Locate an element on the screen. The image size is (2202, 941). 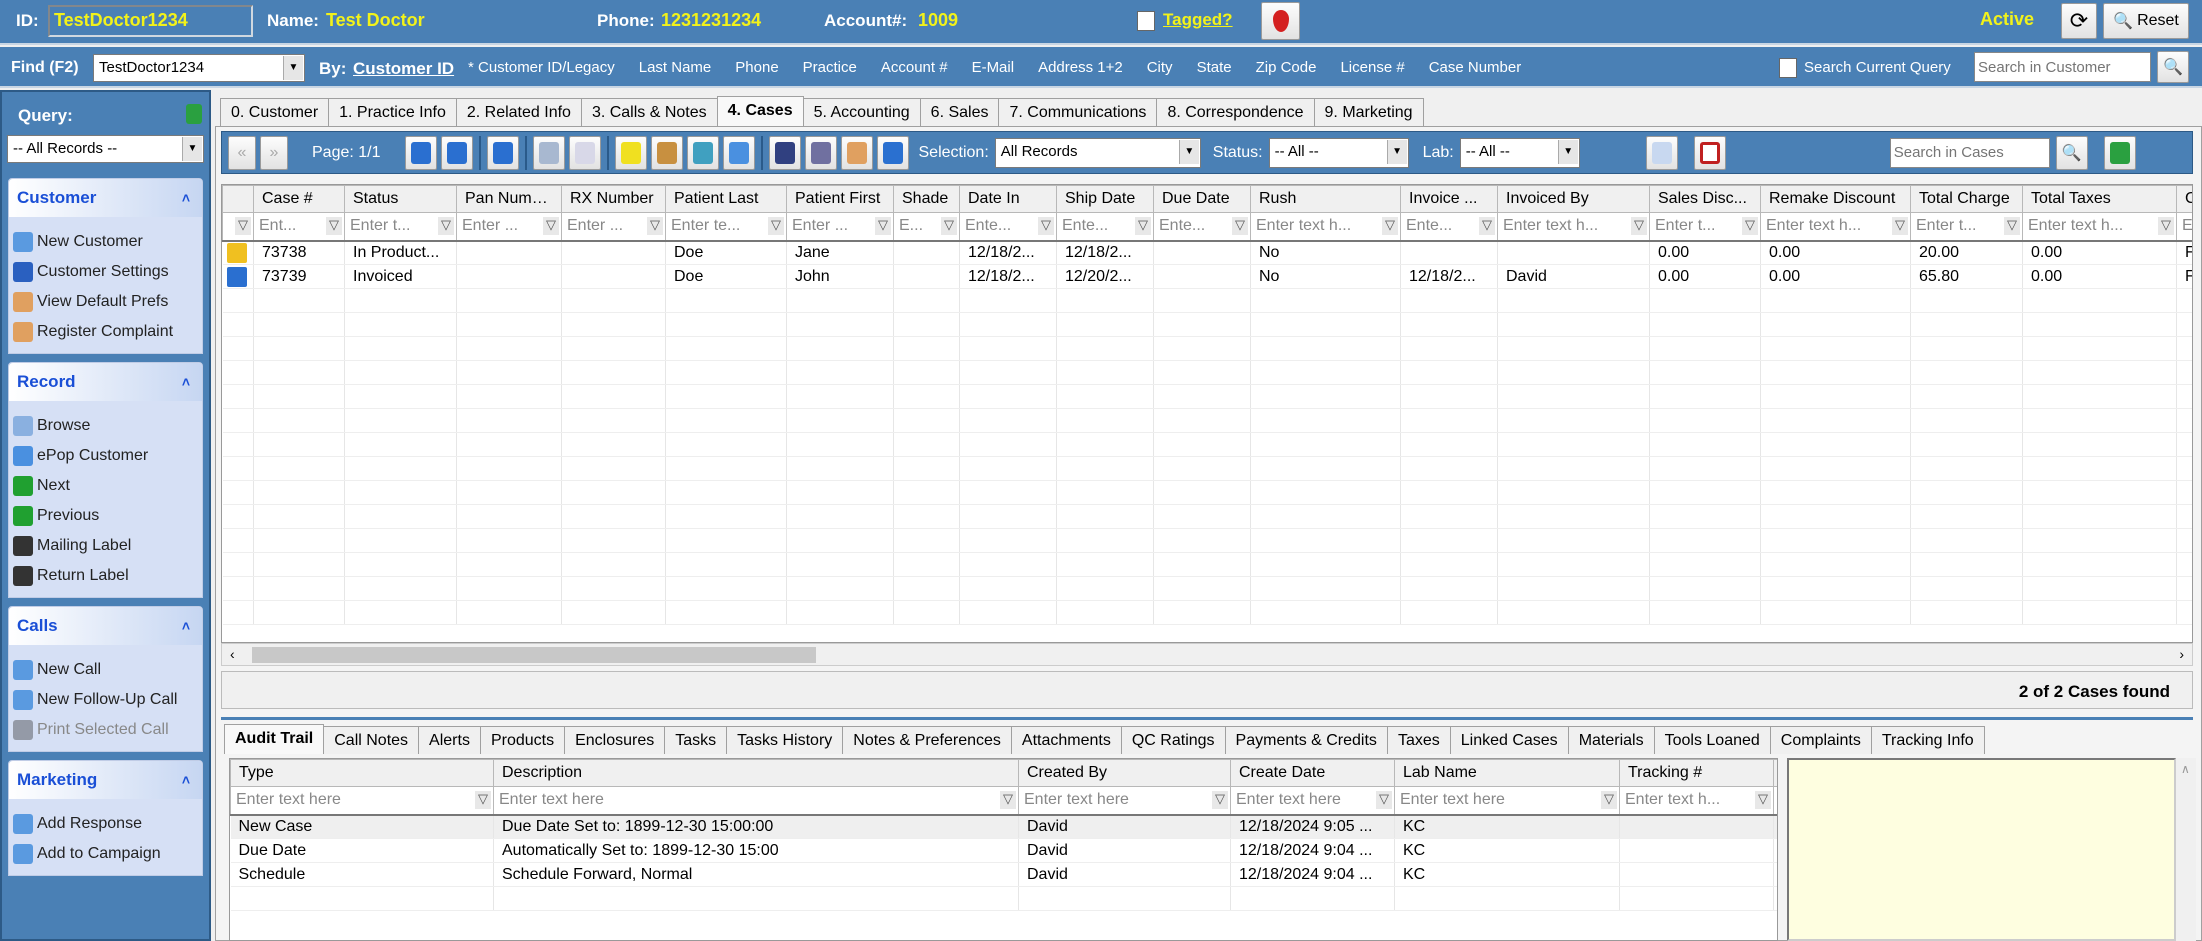
print-button is located at coordinates (548, 152).